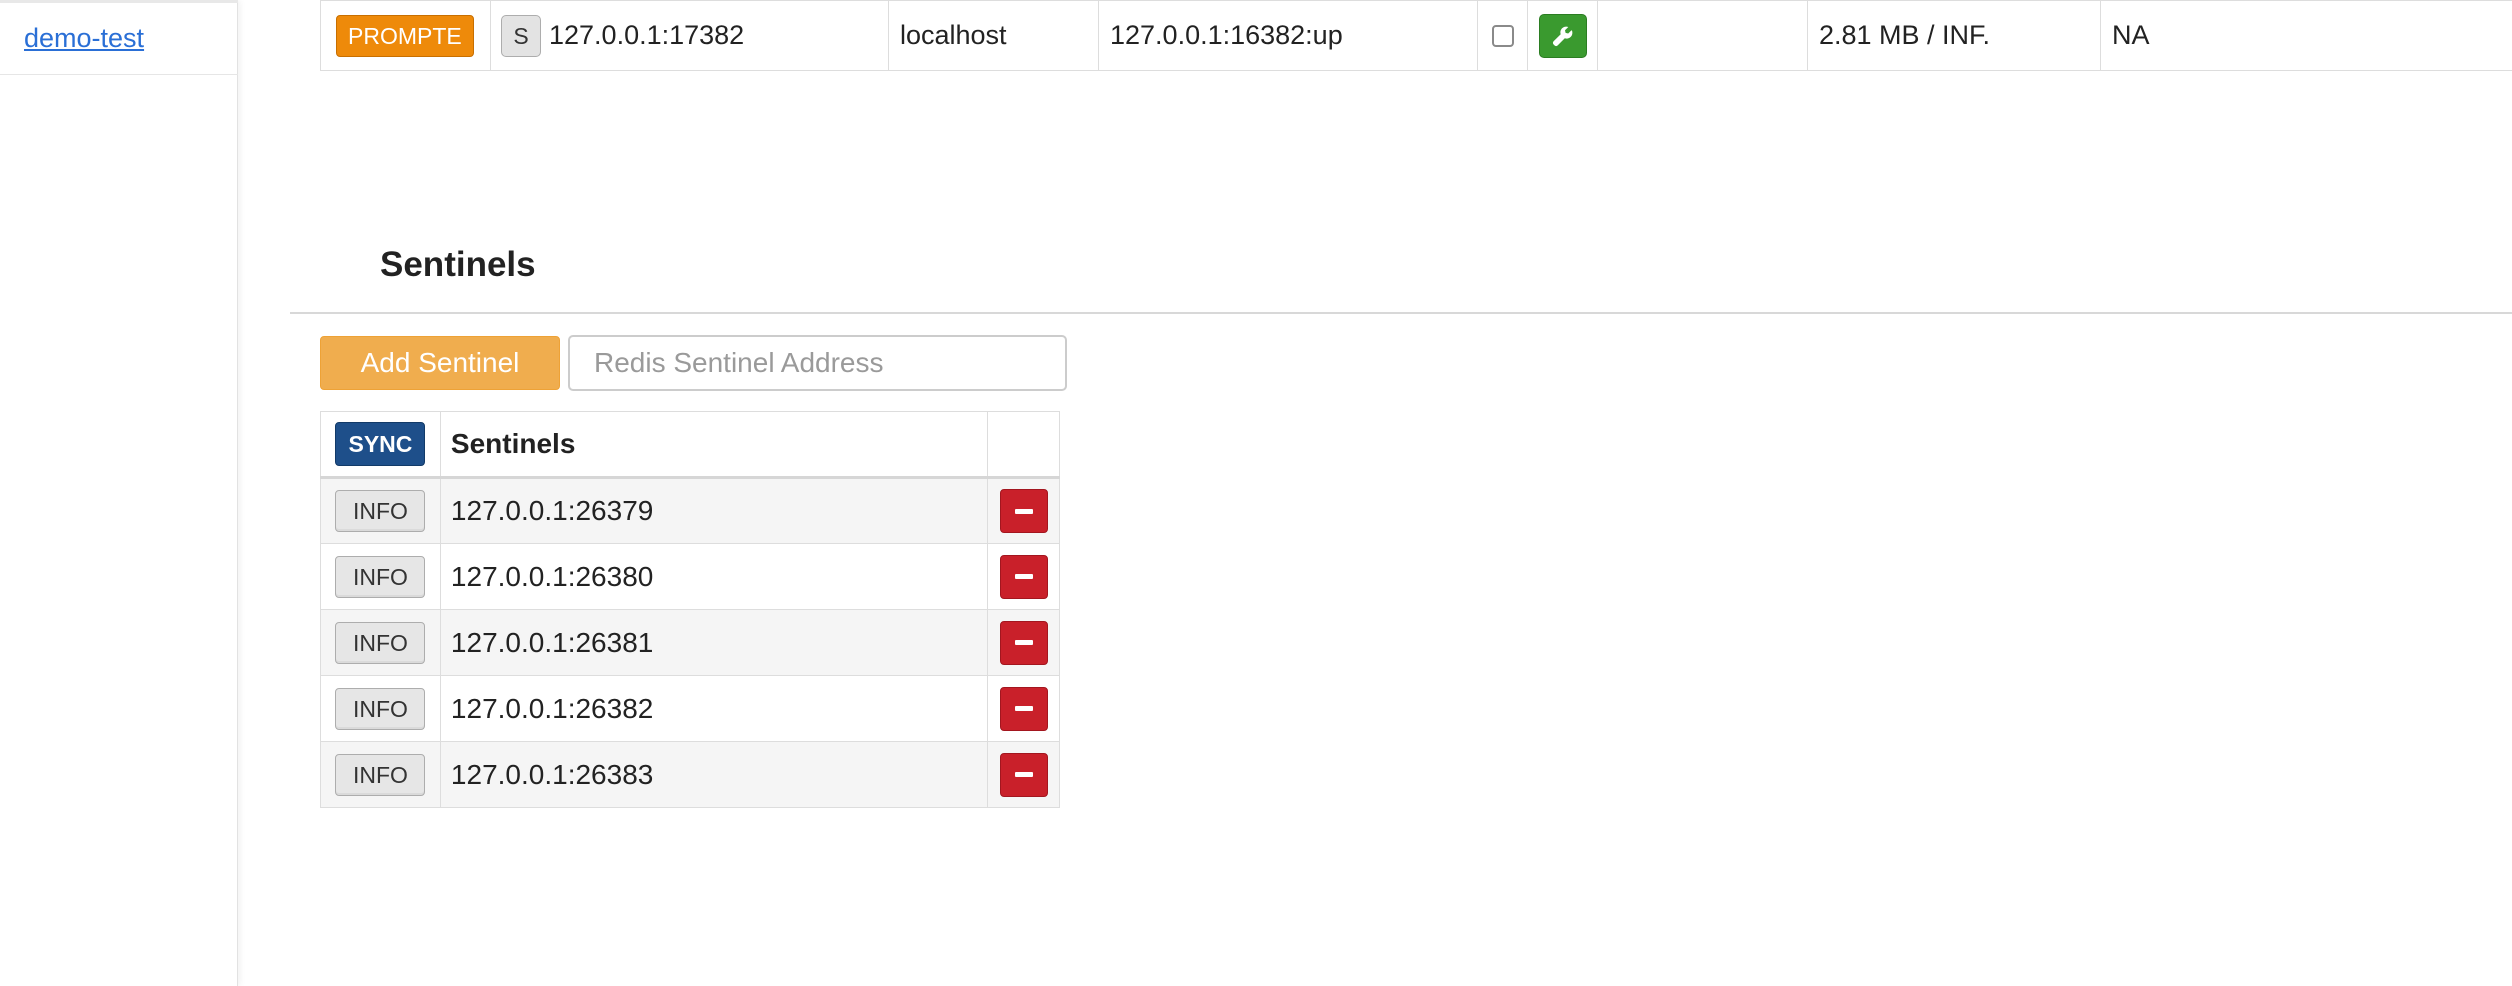 The width and height of the screenshot is (2512, 986). I want to click on sentinel-address: 127.0.0.1:26382, so click(714, 708).